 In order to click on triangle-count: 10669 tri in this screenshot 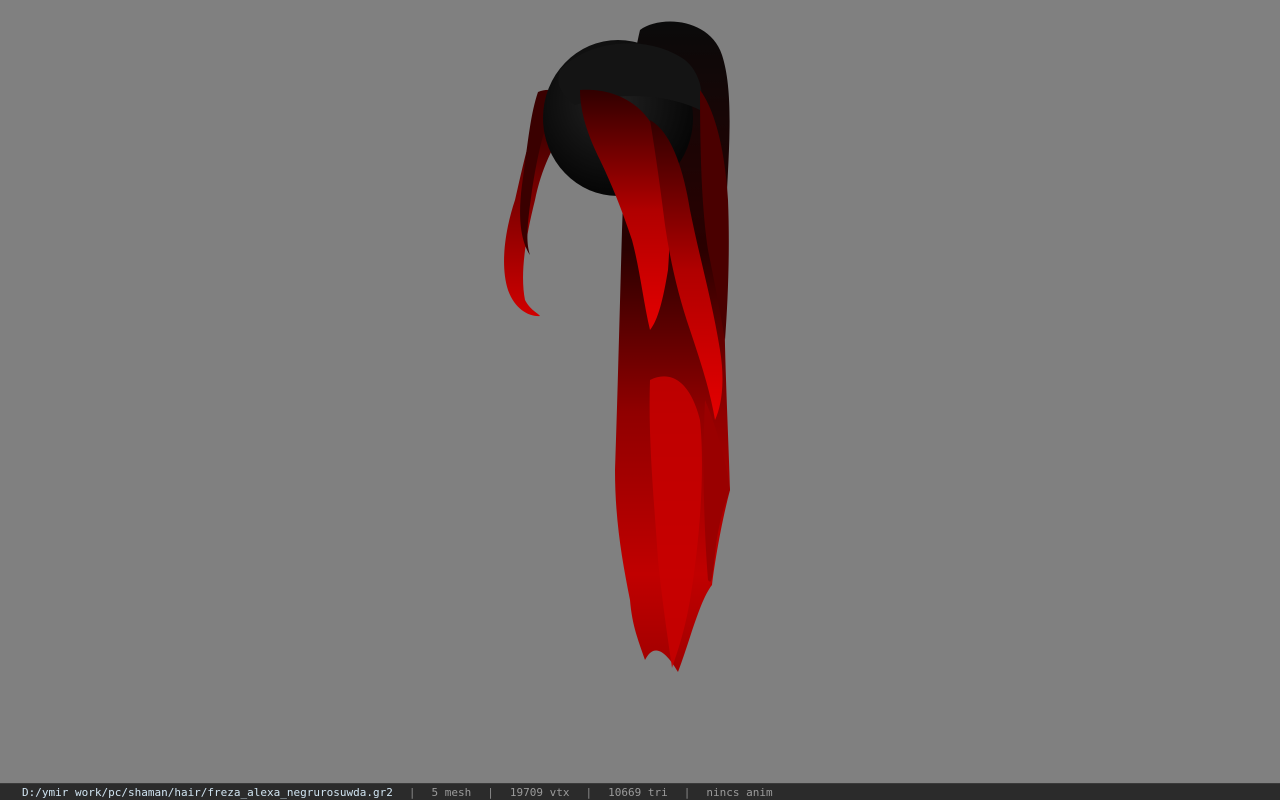, I will do `click(638, 792)`.